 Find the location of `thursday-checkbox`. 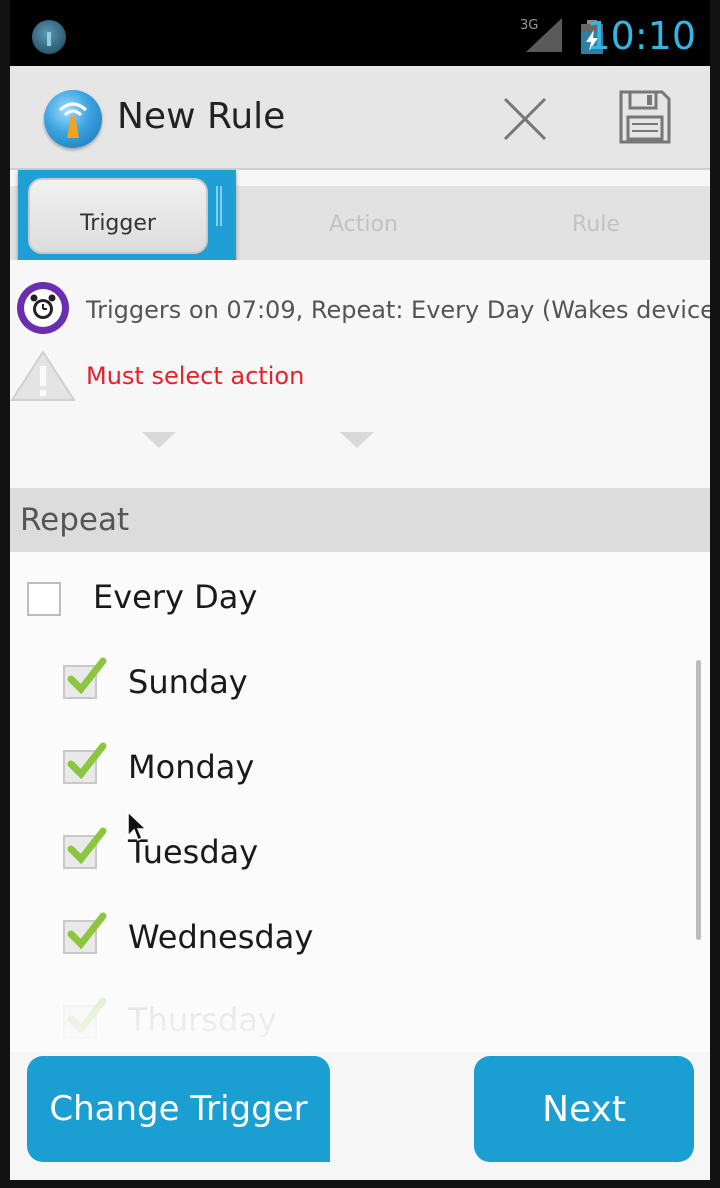

thursday-checkbox is located at coordinates (85, 1018).